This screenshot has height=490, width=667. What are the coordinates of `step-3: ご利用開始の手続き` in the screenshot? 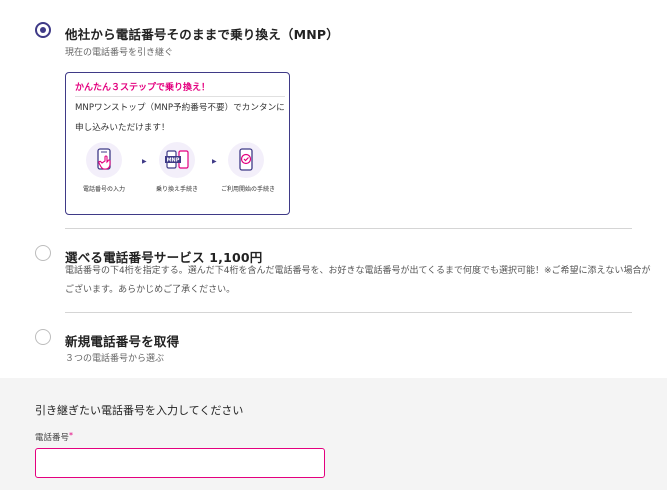 It's located at (248, 167).